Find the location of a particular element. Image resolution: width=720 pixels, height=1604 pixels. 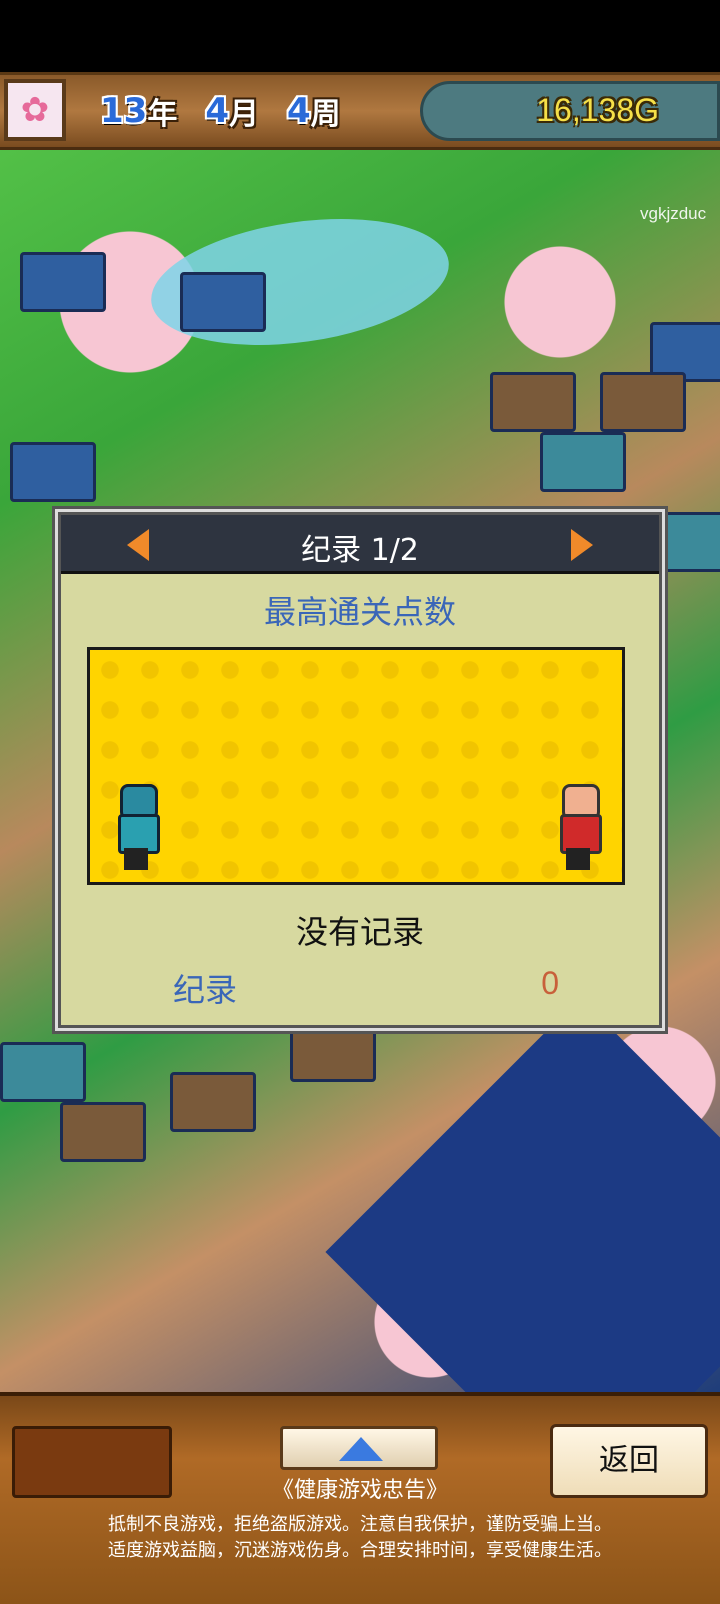

gold-amount: 16,138G is located at coordinates (597, 110).